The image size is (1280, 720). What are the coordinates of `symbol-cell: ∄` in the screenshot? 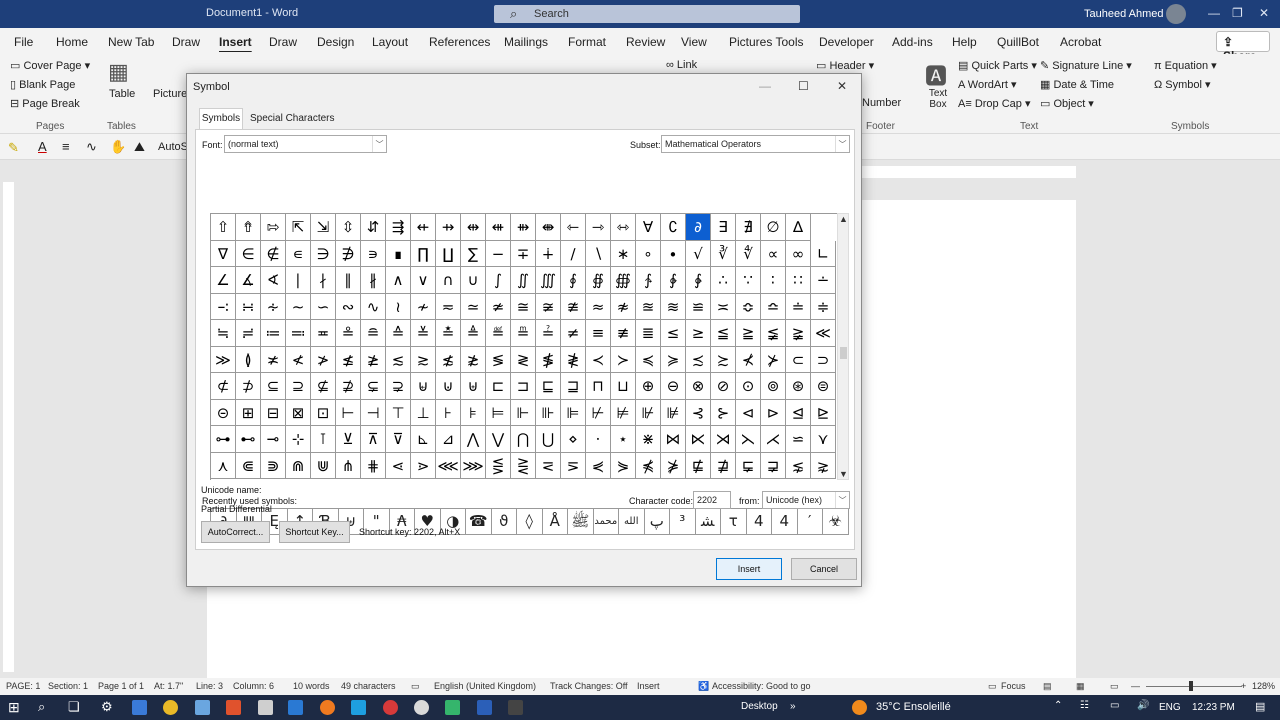 It's located at (748, 227).